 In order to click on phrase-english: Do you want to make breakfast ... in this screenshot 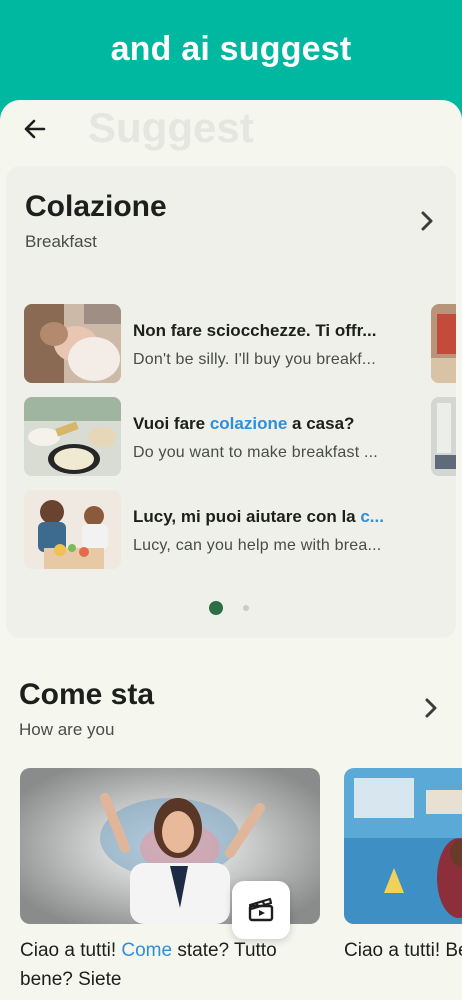, I will do `click(255, 452)`.